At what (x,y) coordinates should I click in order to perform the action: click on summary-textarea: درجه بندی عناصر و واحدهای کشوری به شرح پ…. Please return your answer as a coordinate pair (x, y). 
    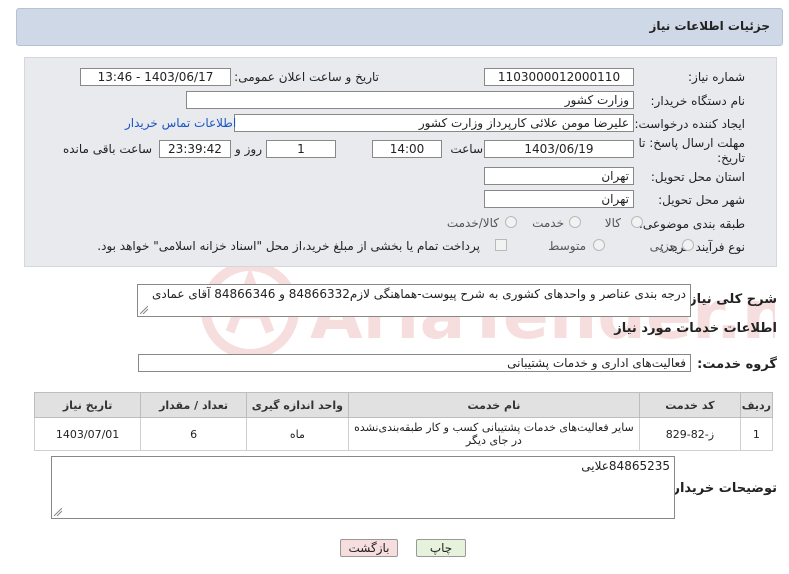
    Looking at the image, I should click on (414, 300).